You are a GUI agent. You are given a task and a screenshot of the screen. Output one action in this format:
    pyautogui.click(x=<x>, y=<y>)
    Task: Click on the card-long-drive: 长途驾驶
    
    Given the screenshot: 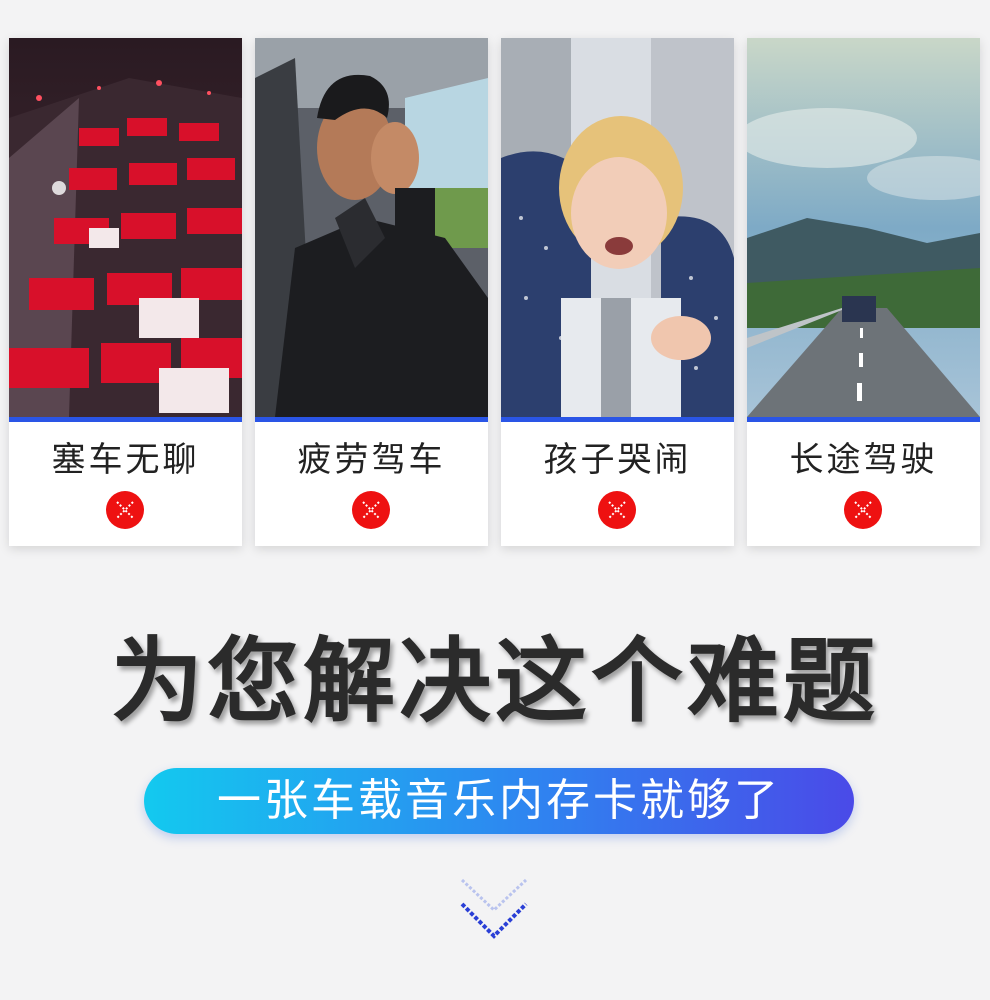 What is the action you would take?
    pyautogui.click(x=863, y=292)
    